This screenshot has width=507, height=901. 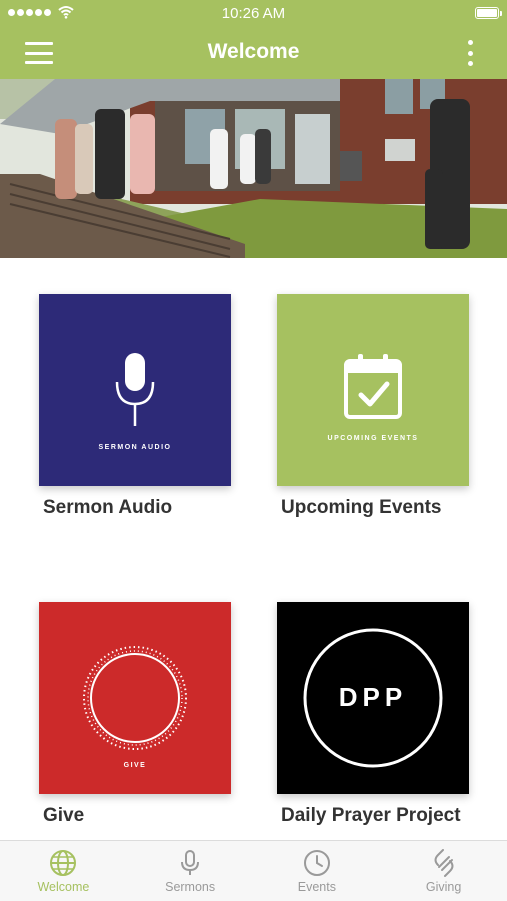 I want to click on upcoming-events-tile: UPCOMING EVENTS, so click(x=373, y=390).